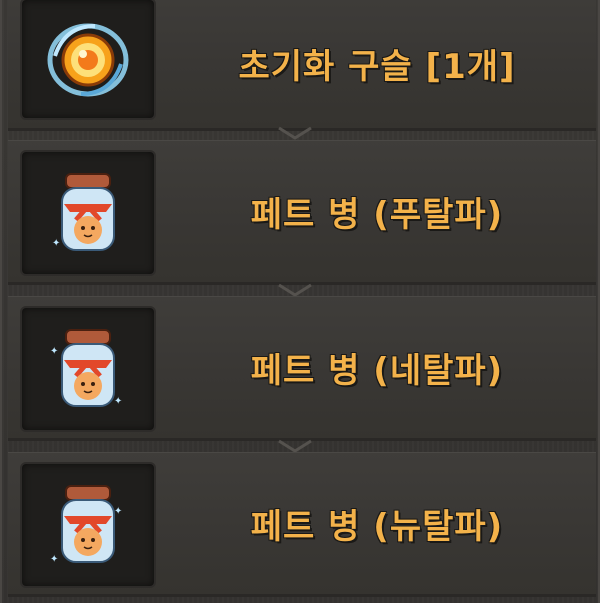 This screenshot has height=603, width=600. Describe the element at coordinates (377, 526) in the screenshot. I see `reward-label: 페트 병 (뉴탈파)` at that location.